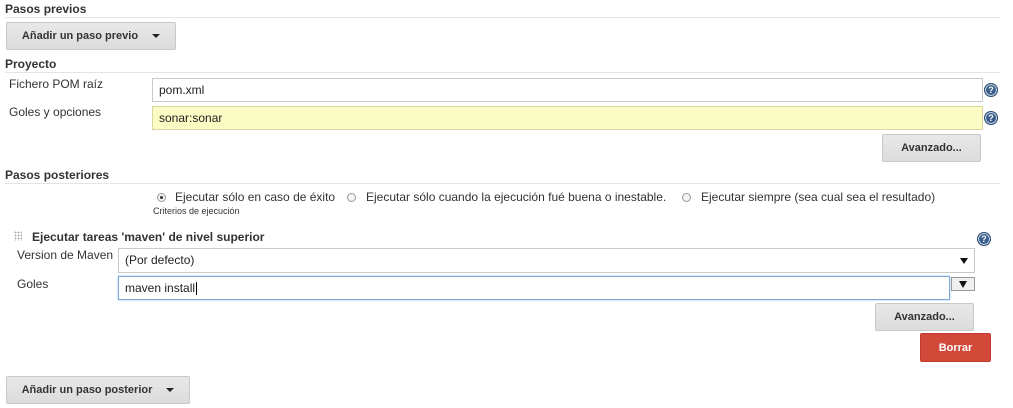 The width and height of the screenshot is (1013, 408). What do you see at coordinates (87, 390) in the screenshot?
I see `add-post-step-label: Añadir un paso posterior` at bounding box center [87, 390].